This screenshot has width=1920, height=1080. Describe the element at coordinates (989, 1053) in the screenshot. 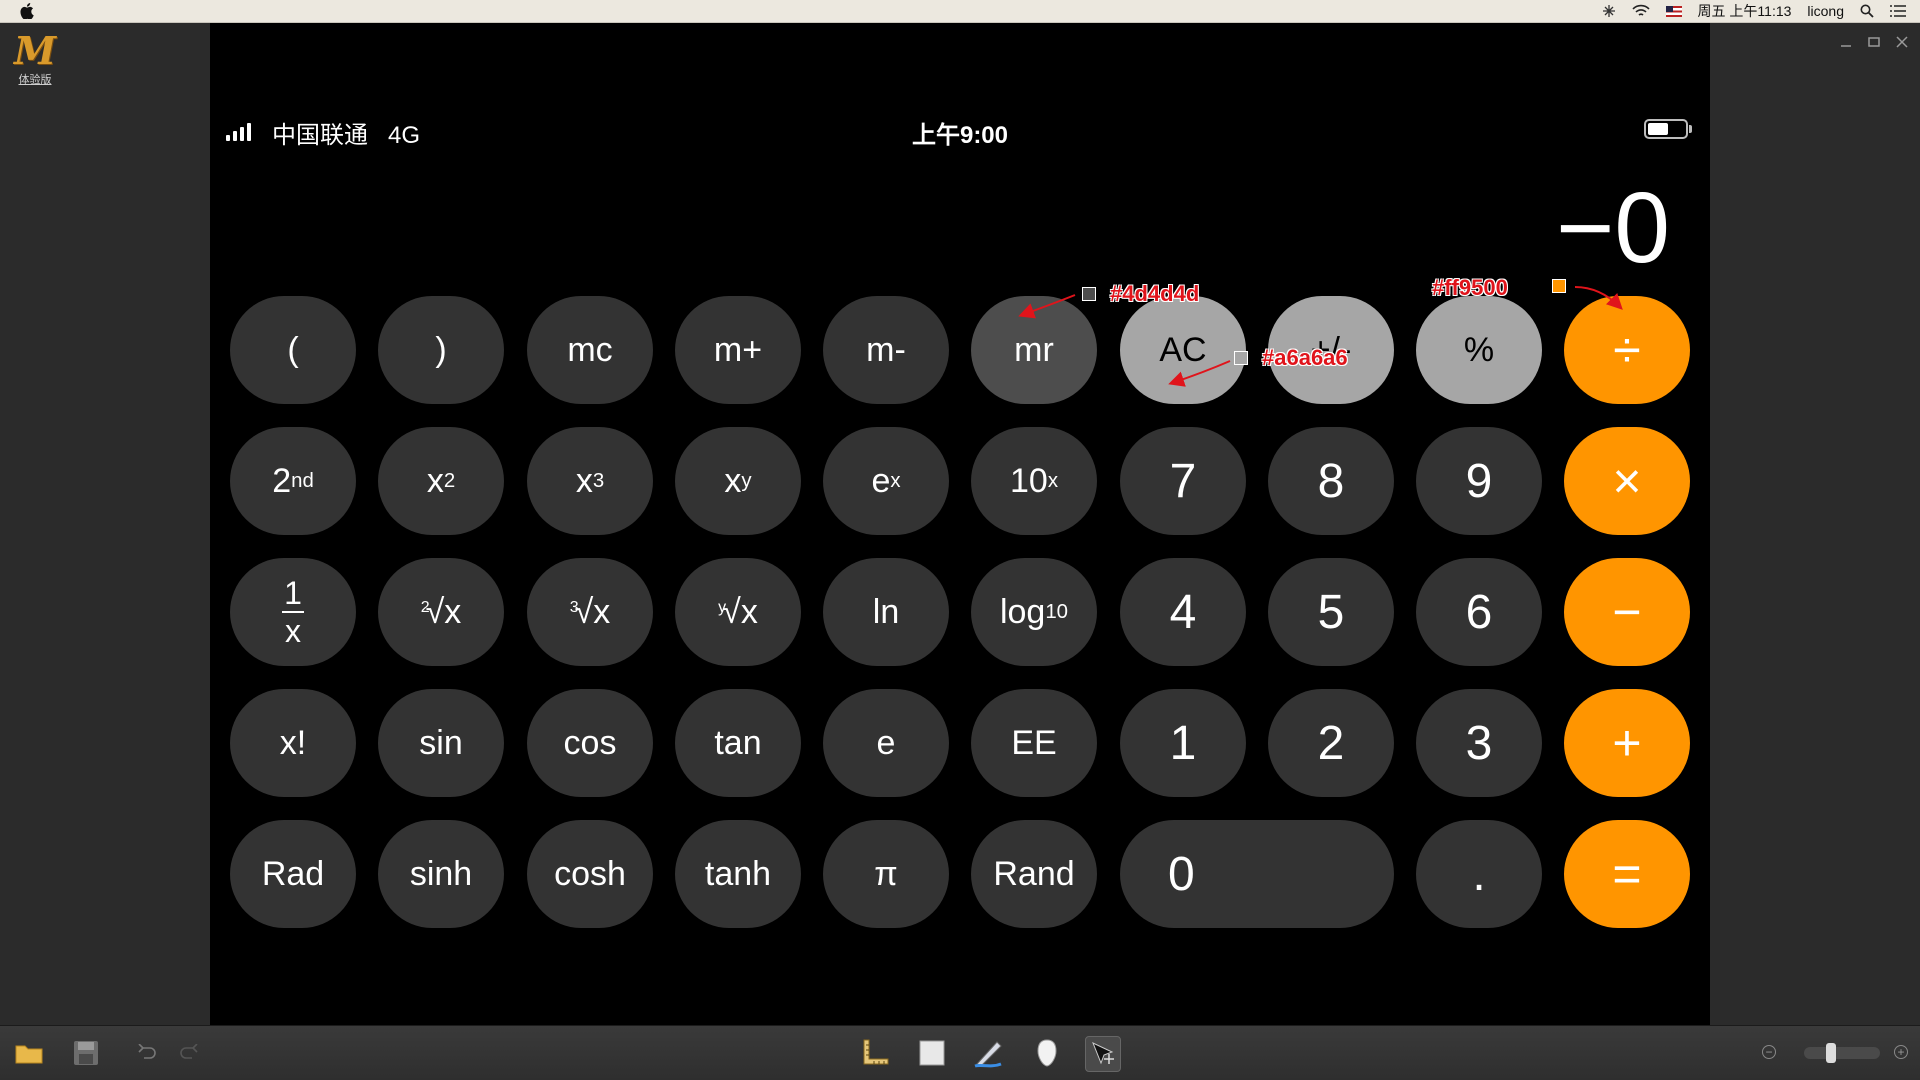

I see `pen-icon` at that location.